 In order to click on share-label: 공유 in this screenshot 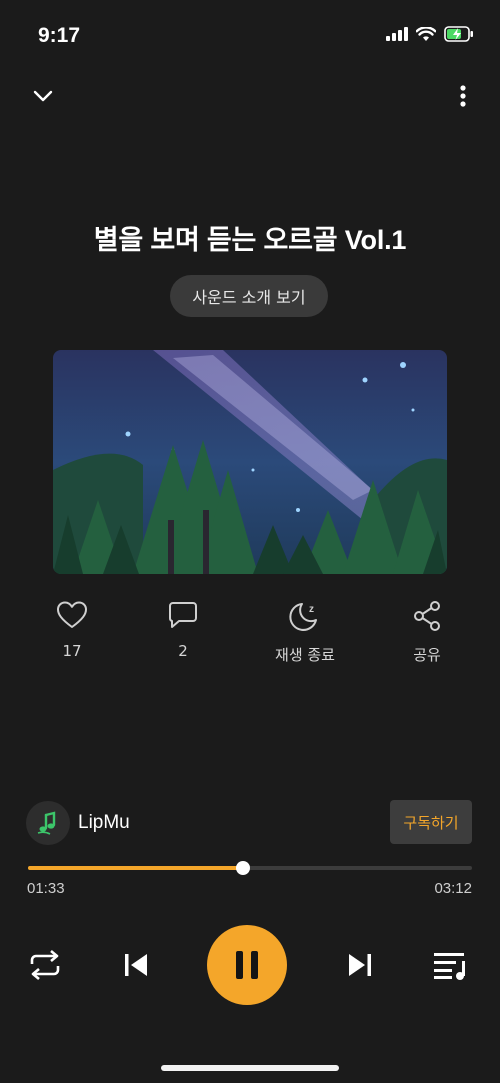, I will do `click(427, 655)`.